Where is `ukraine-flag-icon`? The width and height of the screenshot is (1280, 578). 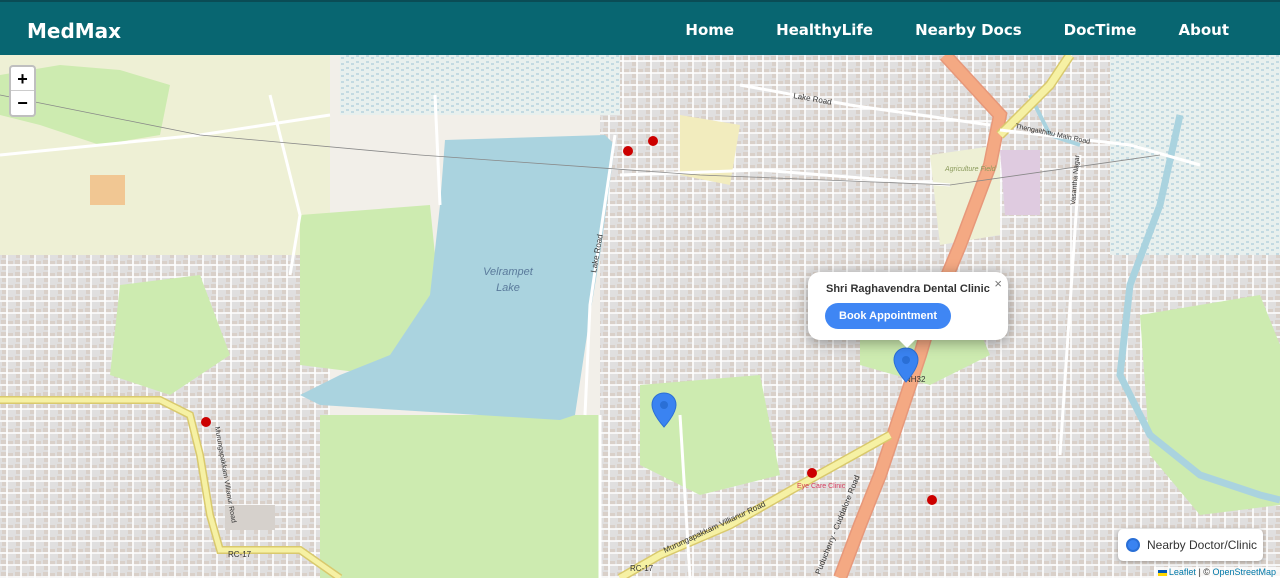 ukraine-flag-icon is located at coordinates (1162, 572).